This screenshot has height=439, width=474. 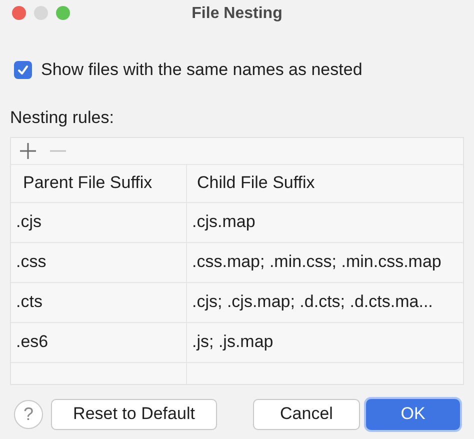 What do you see at coordinates (224, 222) in the screenshot?
I see `table-cell-text: .cjs.map` at bounding box center [224, 222].